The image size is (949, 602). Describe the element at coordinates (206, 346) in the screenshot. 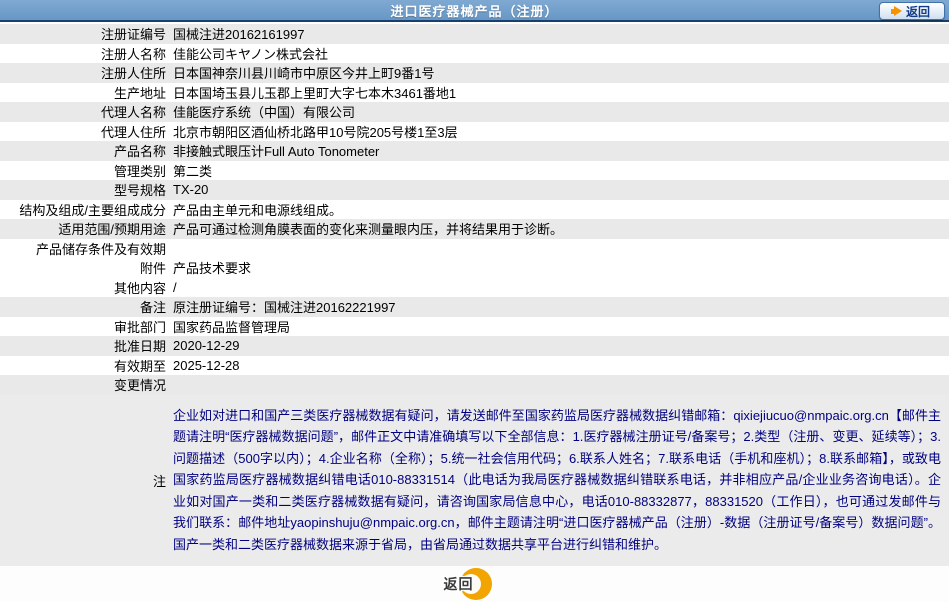

I see `field-value: 2020-12-29` at that location.